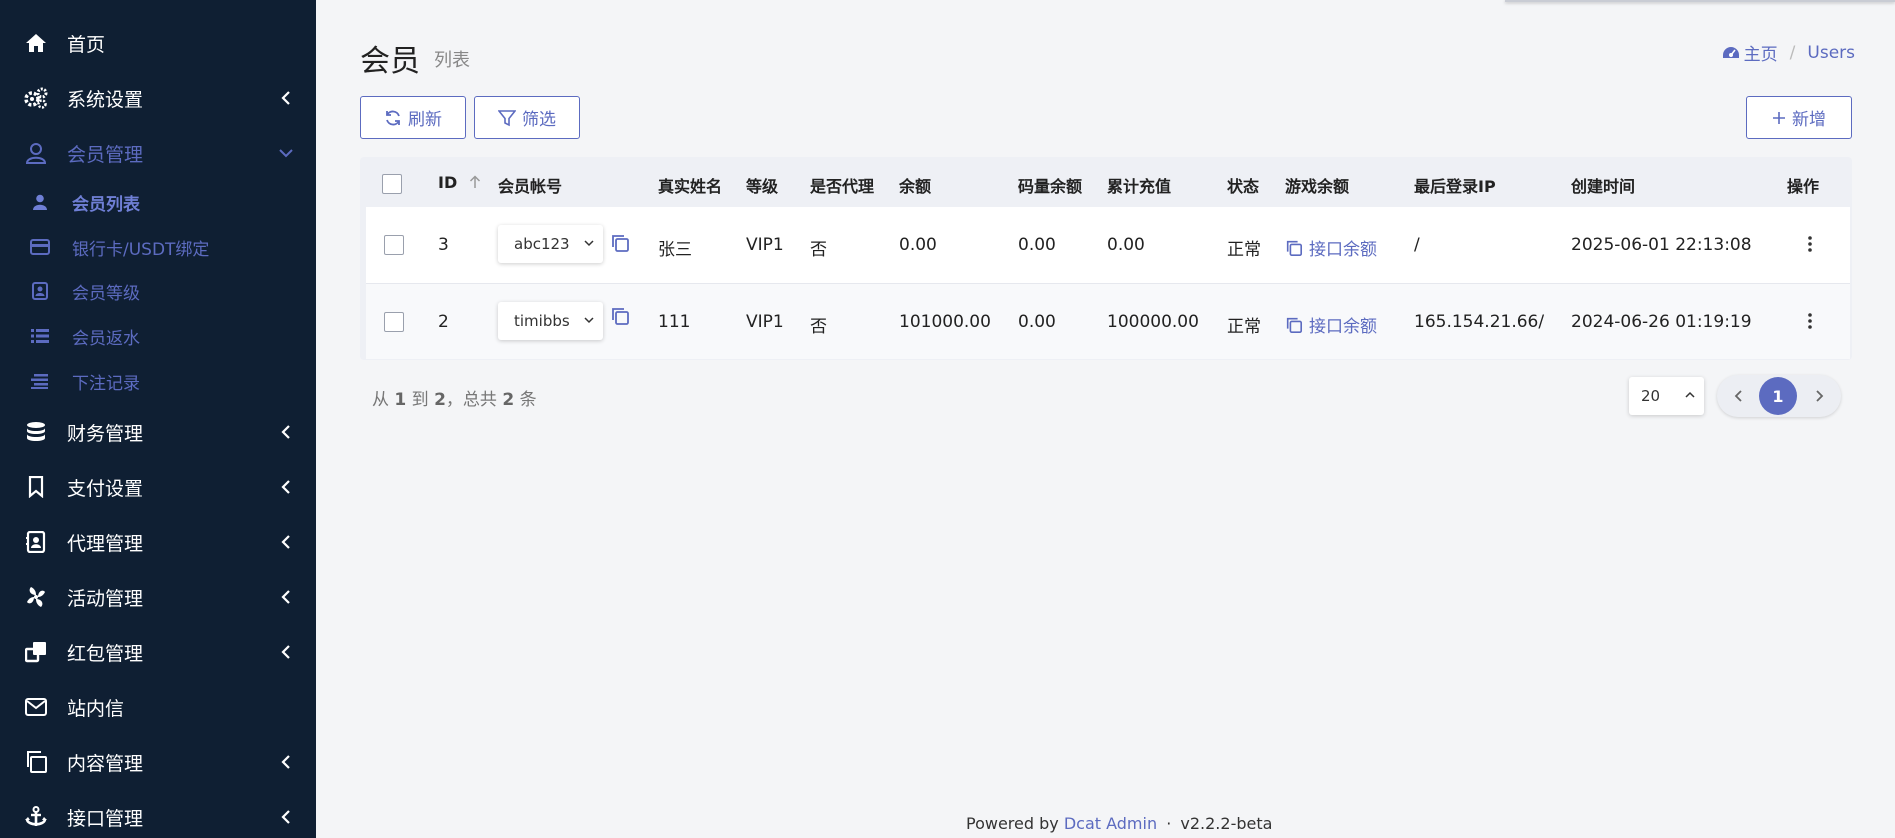  What do you see at coordinates (105, 433) in the screenshot?
I see `sidebar-item-label: 财务管理` at bounding box center [105, 433].